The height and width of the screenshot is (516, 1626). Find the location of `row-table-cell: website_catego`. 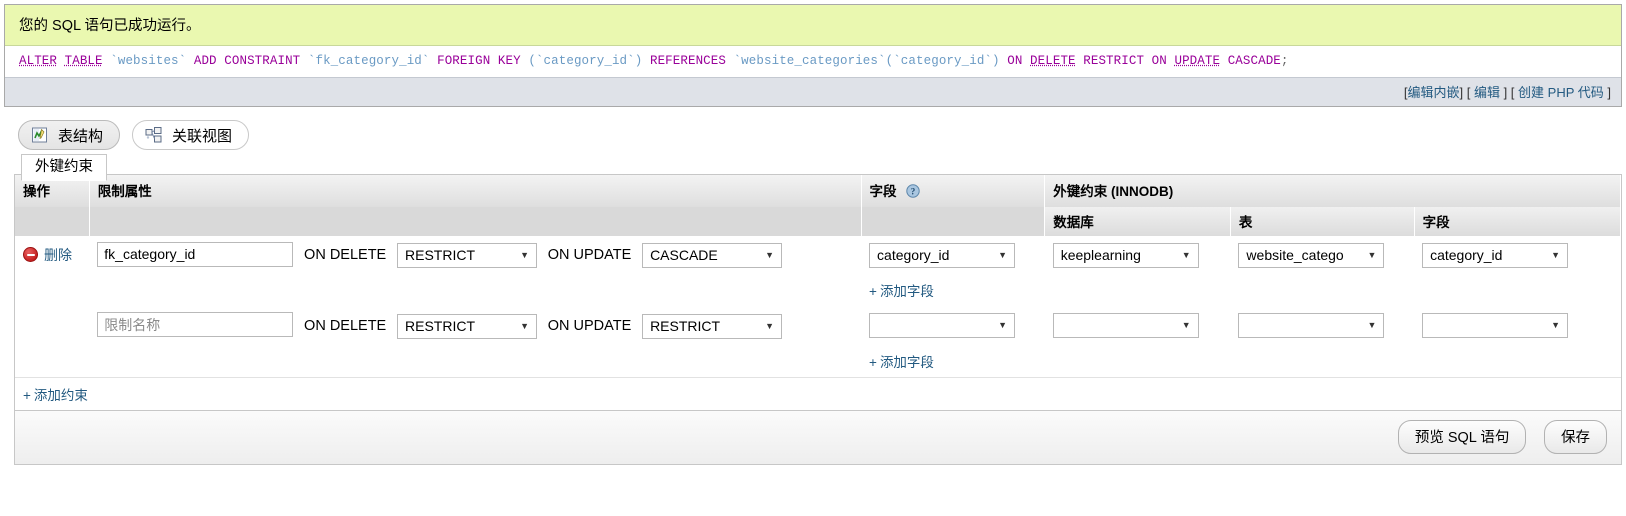

row-table-cell: website_catego is located at coordinates (1322, 255).